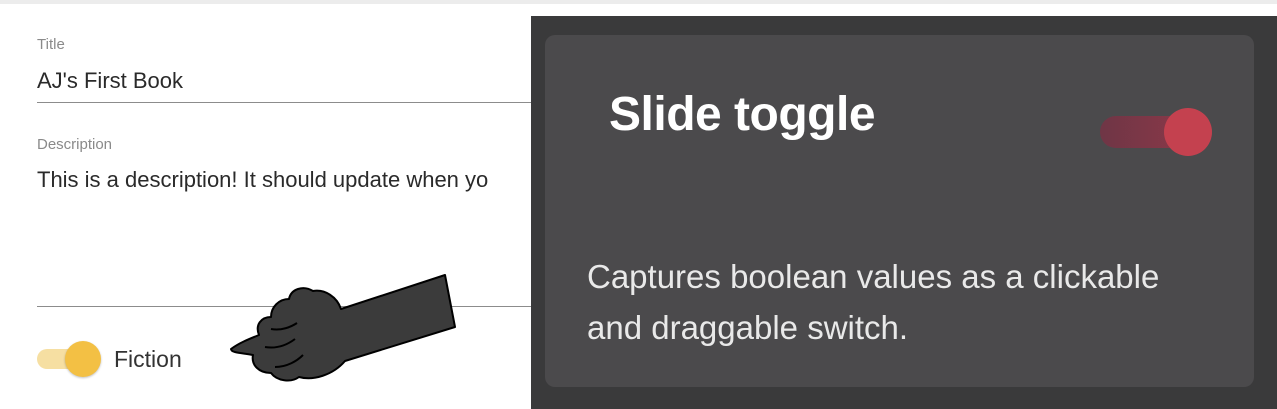  Describe the element at coordinates (75, 144) in the screenshot. I see `description-label: Description` at that location.